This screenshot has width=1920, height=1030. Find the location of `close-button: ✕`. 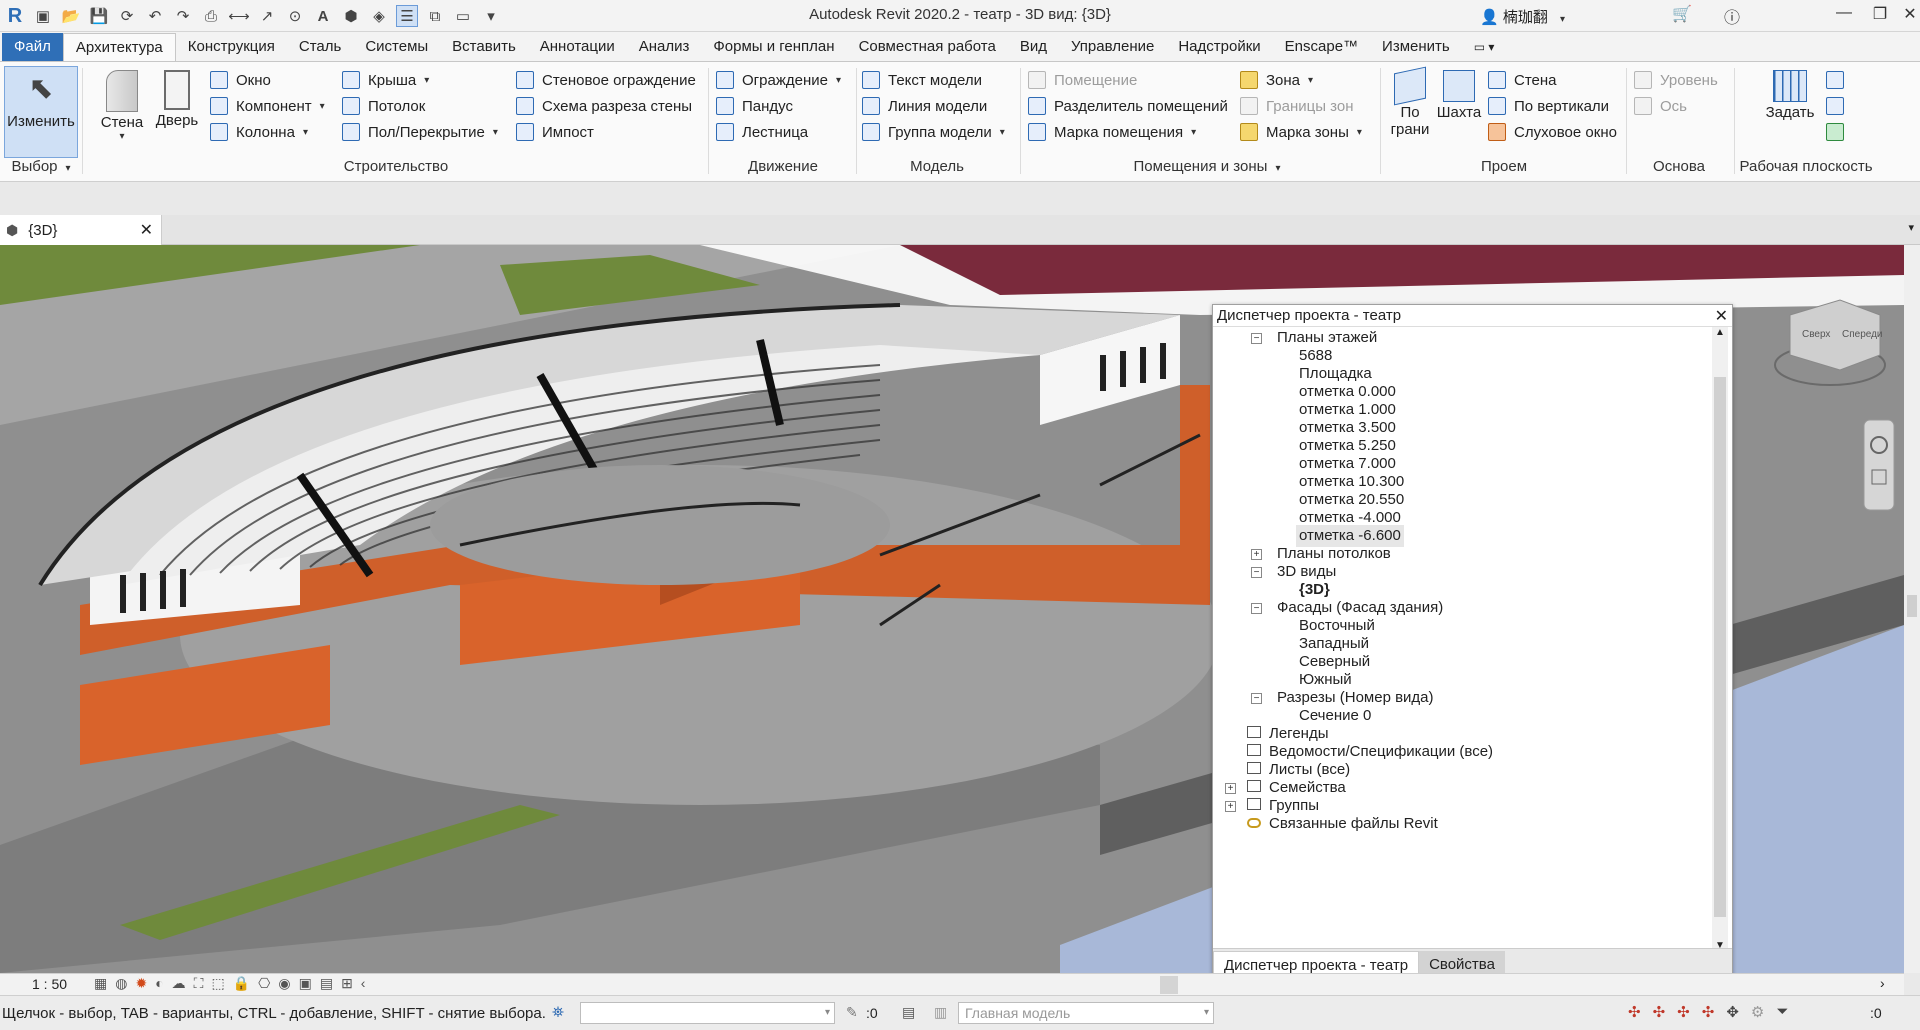

close-button: ✕ is located at coordinates (1906, 16).